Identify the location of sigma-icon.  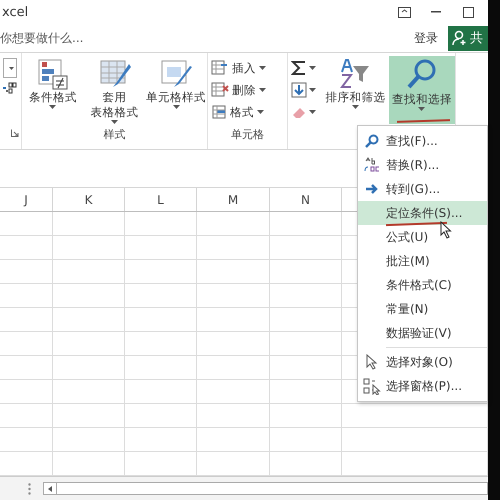
(299, 68).